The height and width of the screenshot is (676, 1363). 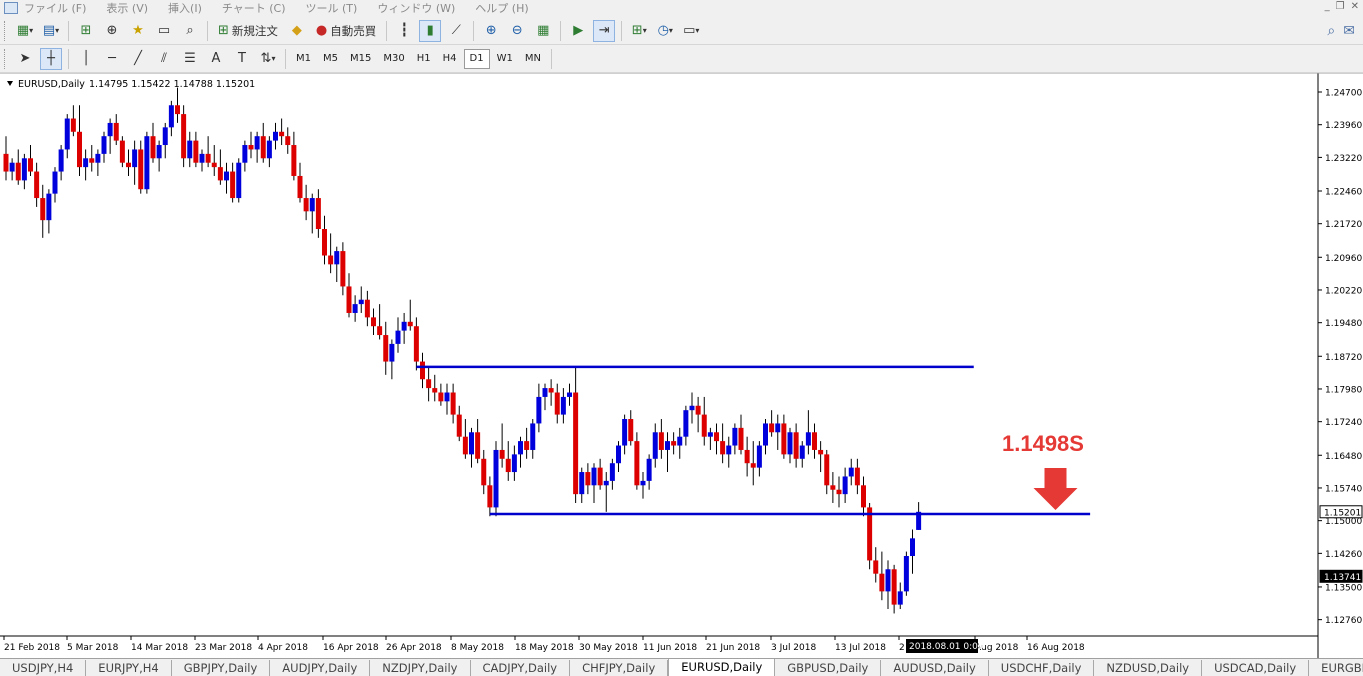 I want to click on tab-audusd-daily: AUDUSD,Daily, so click(x=935, y=668).